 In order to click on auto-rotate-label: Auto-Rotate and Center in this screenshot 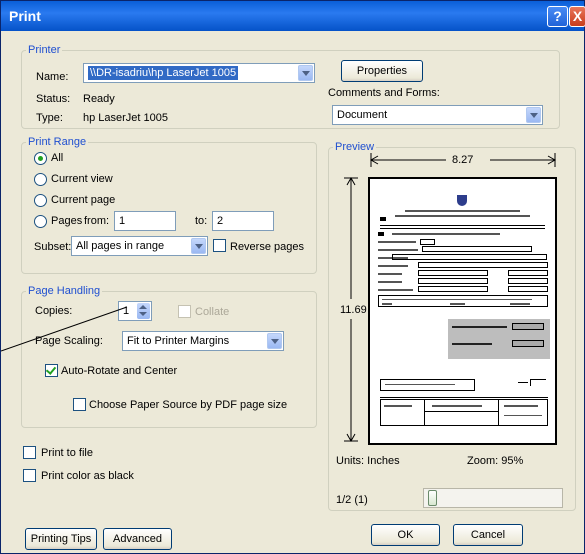, I will do `click(119, 371)`.